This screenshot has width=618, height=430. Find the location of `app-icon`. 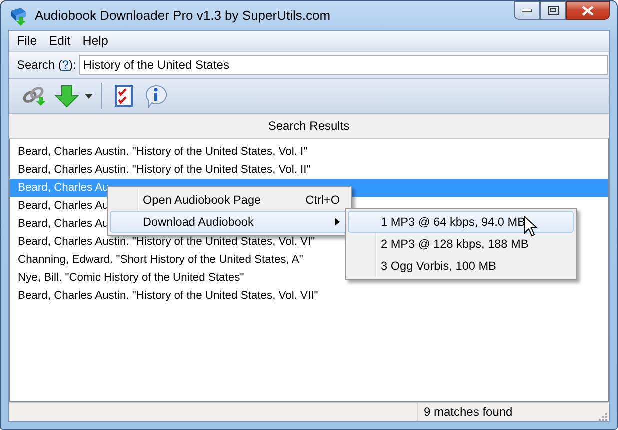

app-icon is located at coordinates (19, 16).